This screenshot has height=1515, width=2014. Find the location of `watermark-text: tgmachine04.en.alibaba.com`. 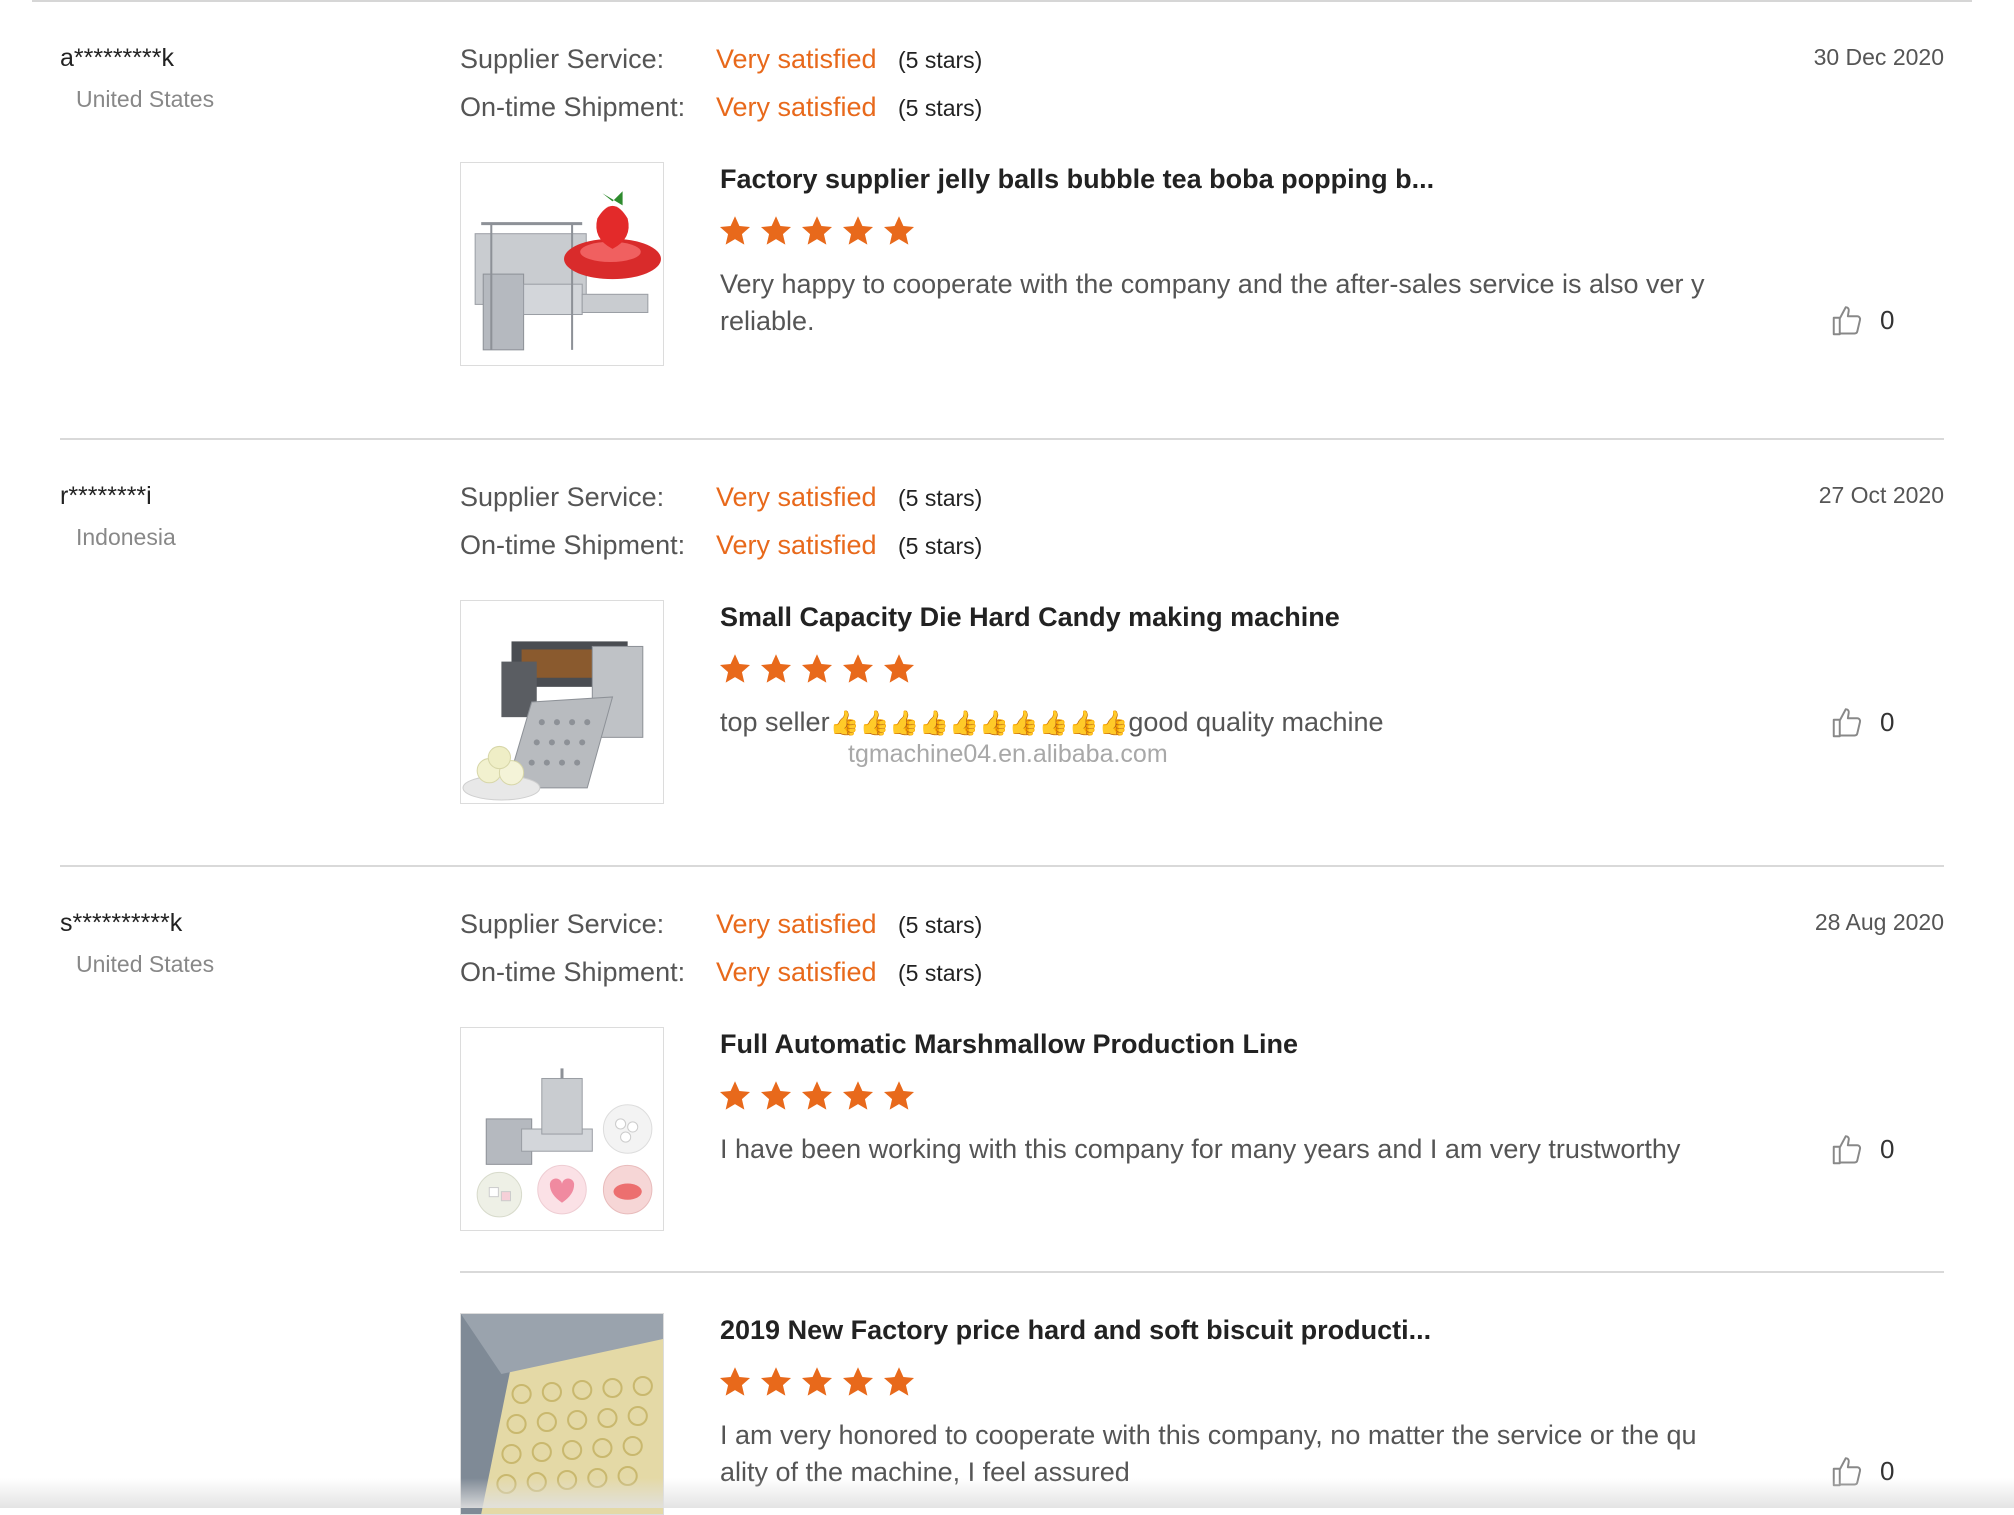

watermark-text: tgmachine04.en.alibaba.com is located at coordinates (1008, 754).